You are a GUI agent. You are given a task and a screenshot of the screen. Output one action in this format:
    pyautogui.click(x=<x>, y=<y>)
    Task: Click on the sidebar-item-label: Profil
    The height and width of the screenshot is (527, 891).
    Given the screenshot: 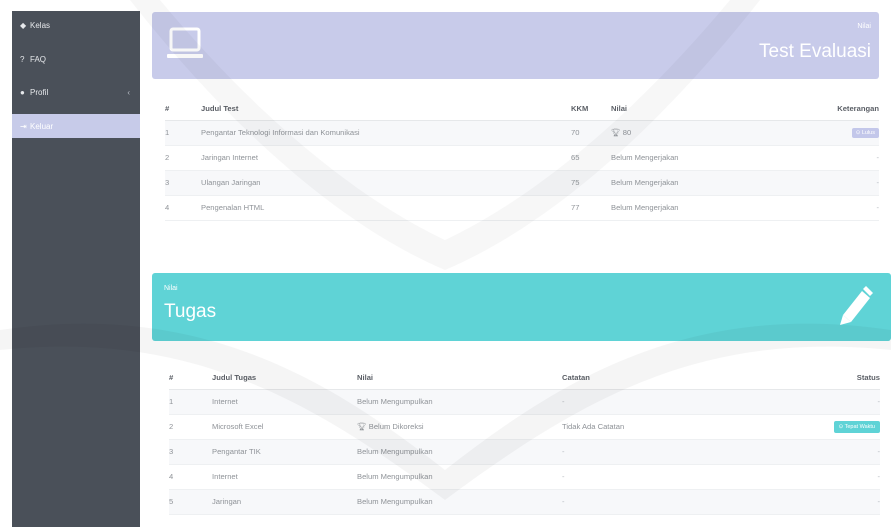 What is the action you would take?
    pyautogui.click(x=39, y=92)
    